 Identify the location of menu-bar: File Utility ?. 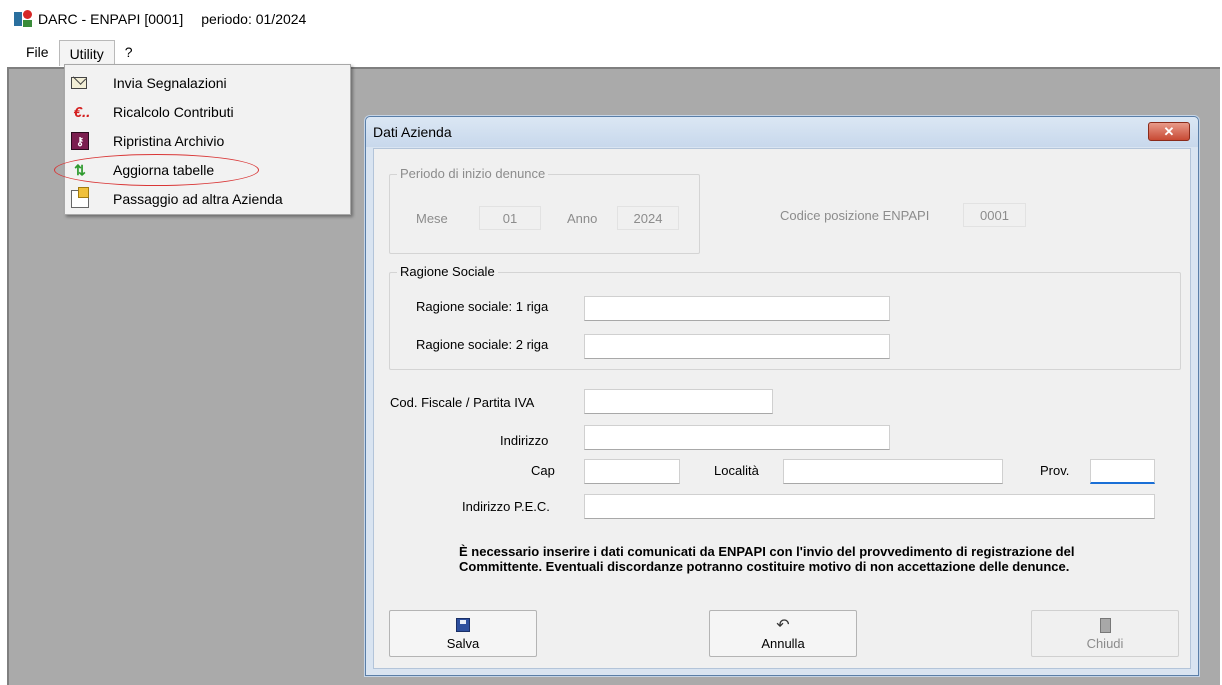
(611, 52).